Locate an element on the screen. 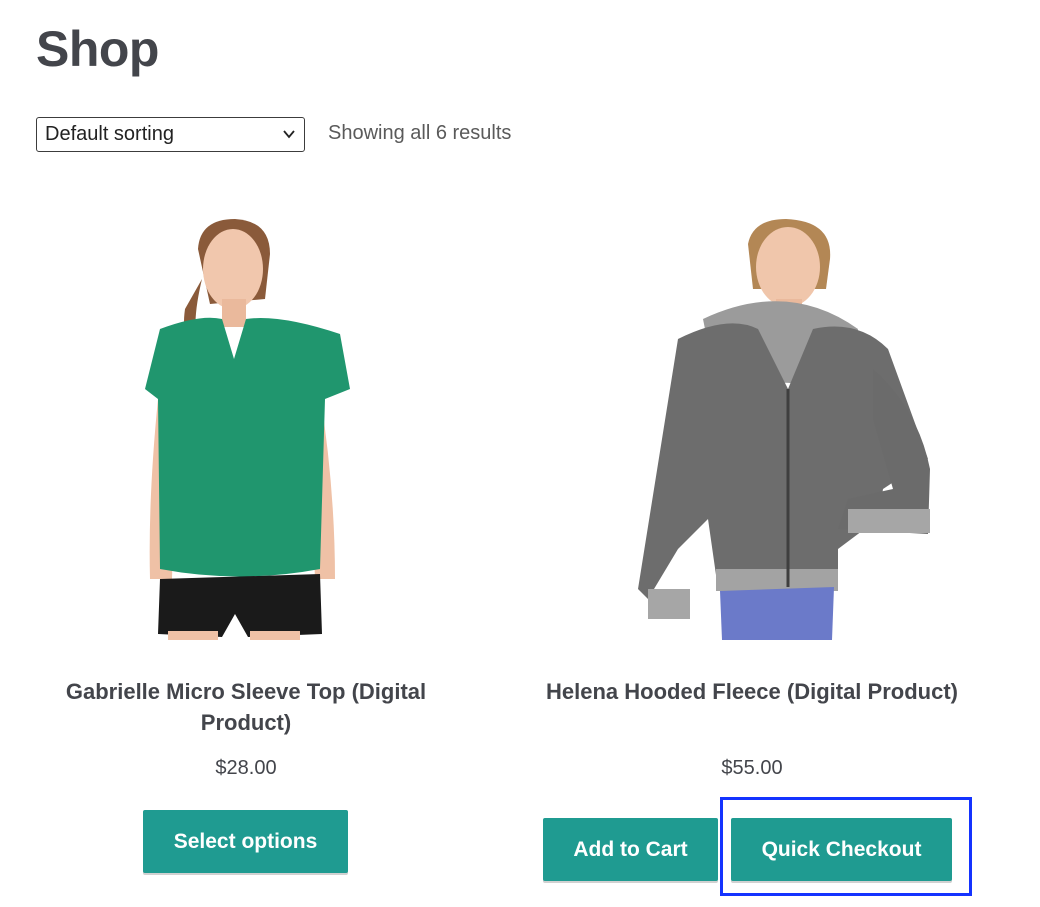 This screenshot has height=907, width=1040. sort-selected-value: Default sorting is located at coordinates (109, 134).